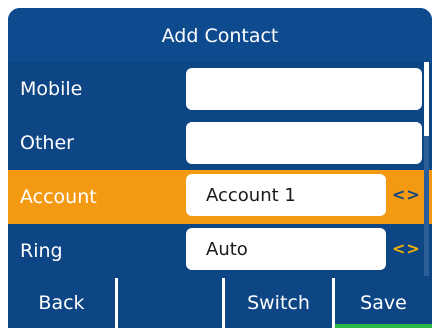 This screenshot has height=328, width=432. I want to click on account-select: Account 1, so click(286, 195).